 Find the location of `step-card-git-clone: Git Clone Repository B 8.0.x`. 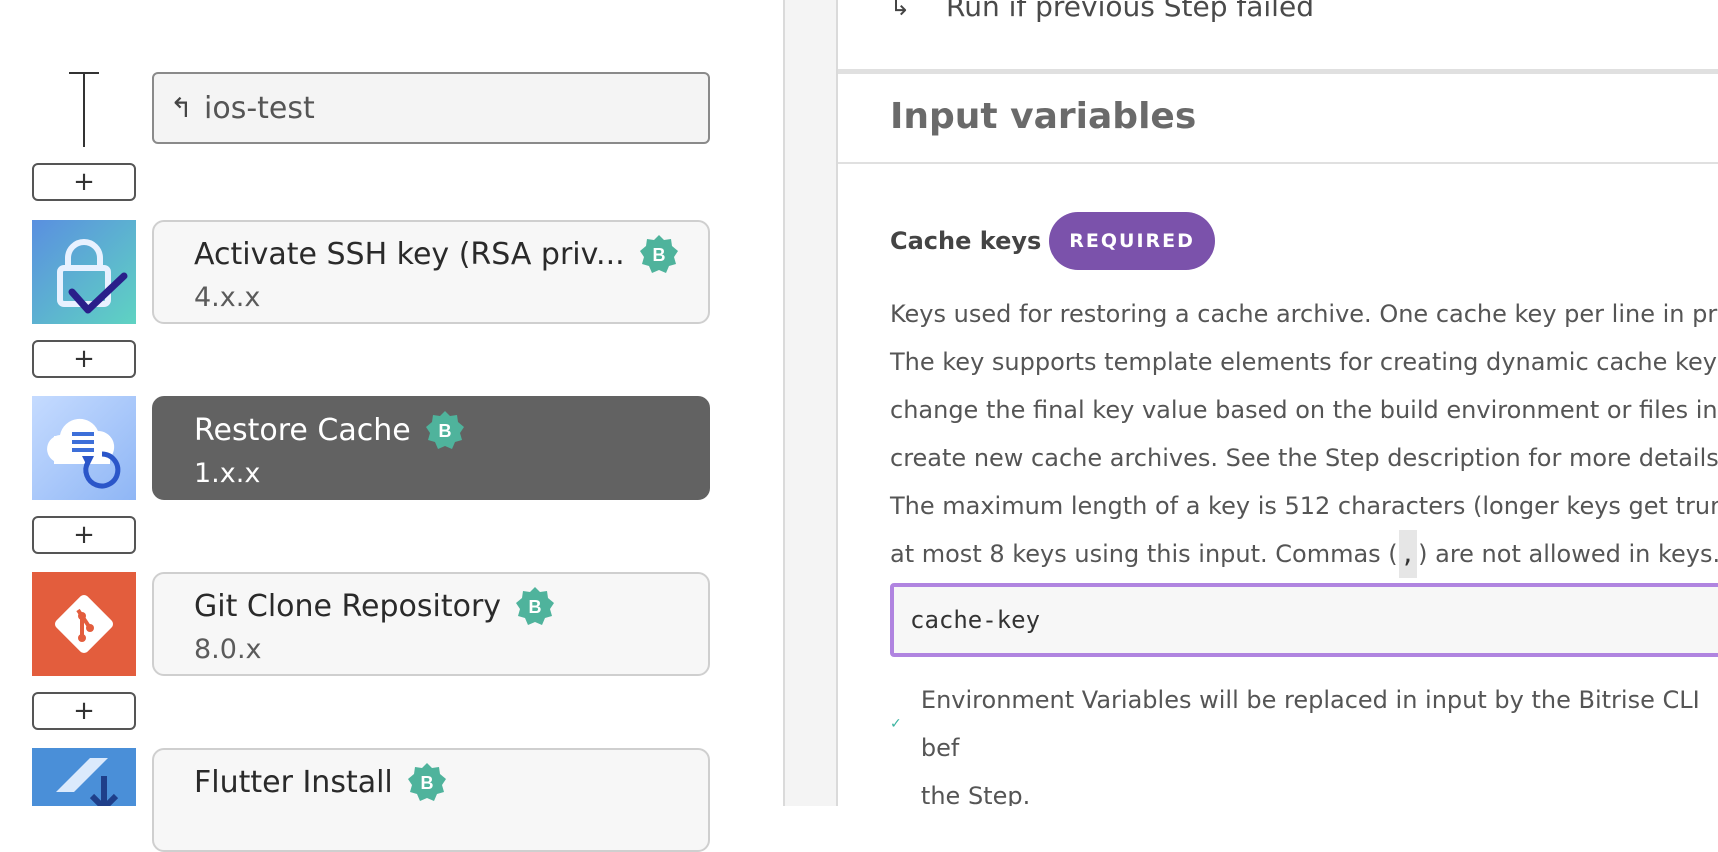

step-card-git-clone: Git Clone Repository B 8.0.x is located at coordinates (431, 624).